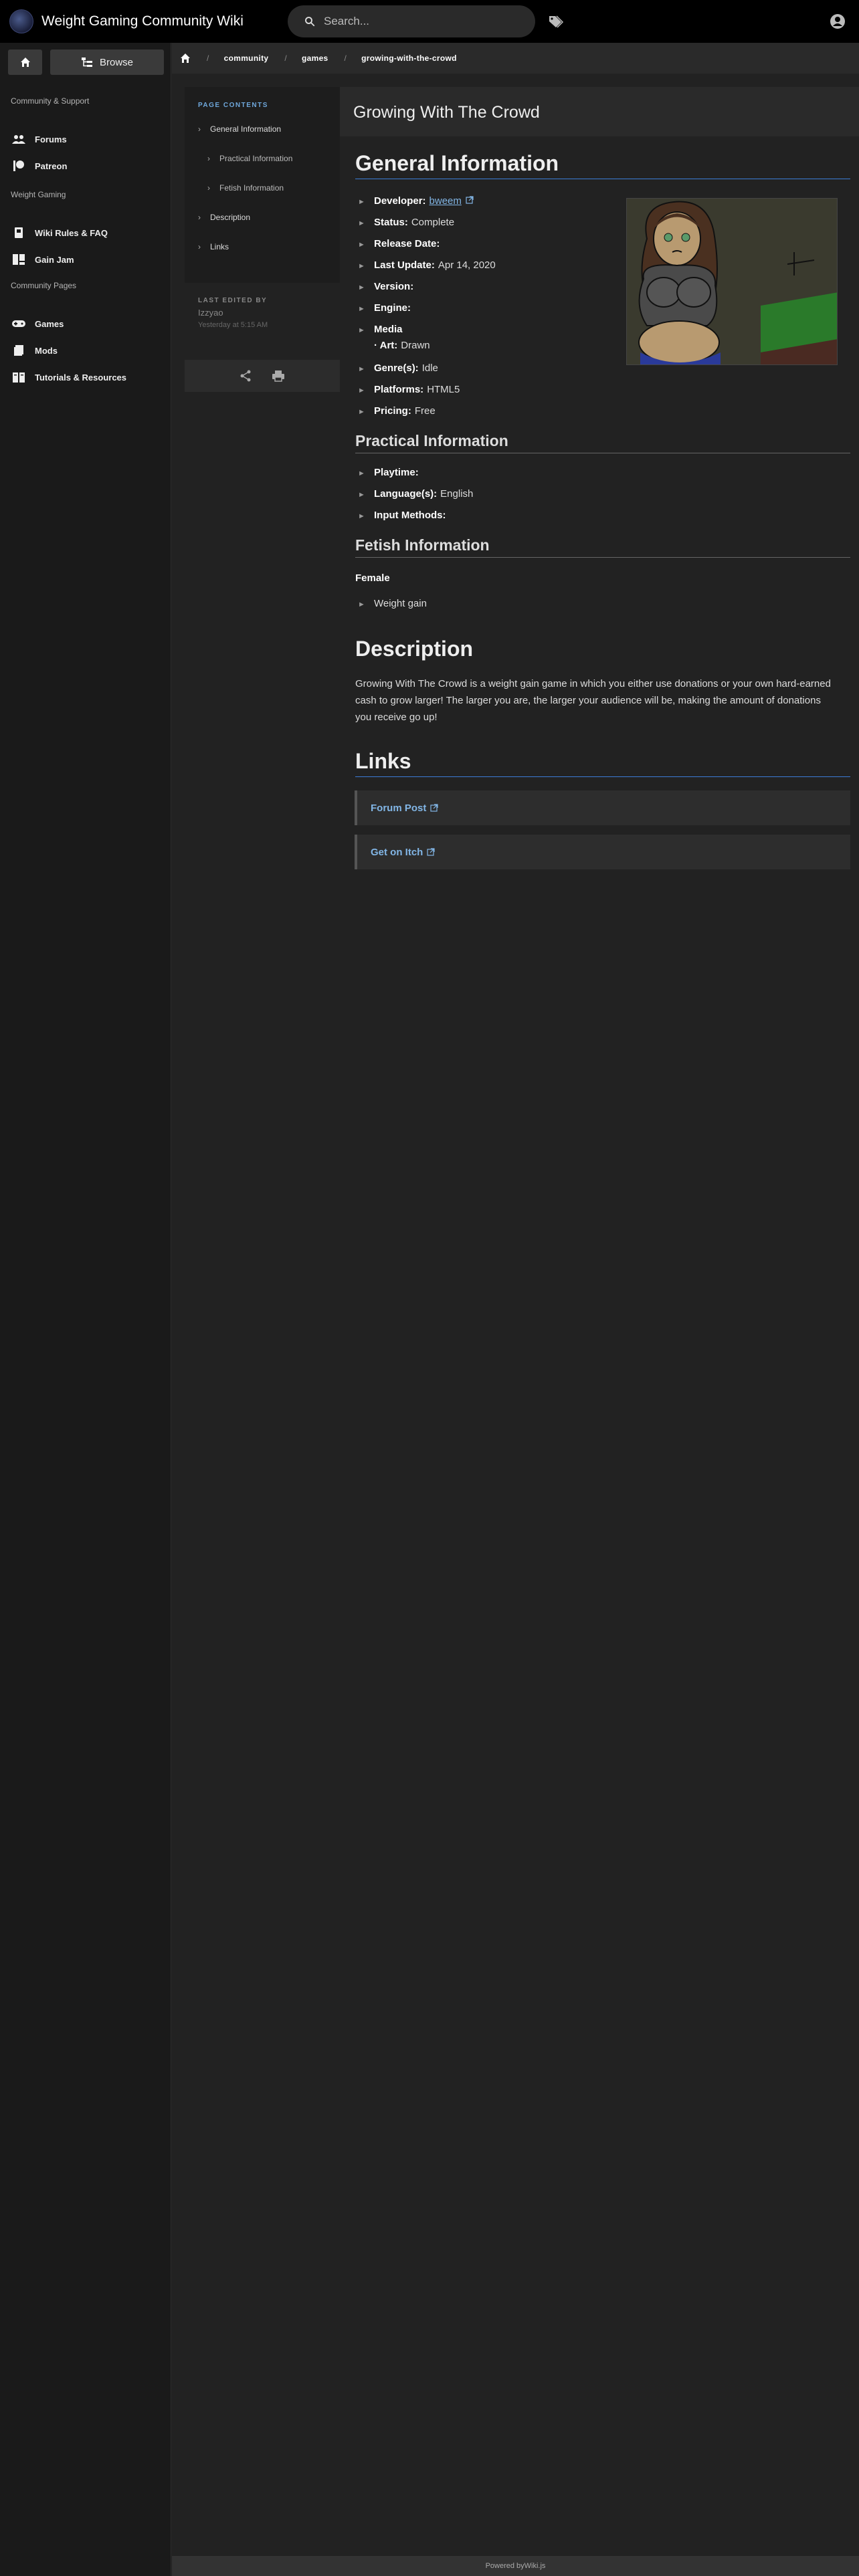 The width and height of the screenshot is (859, 2576). Describe the element at coordinates (107, 62) in the screenshot. I see `browse-button: Browse` at that location.